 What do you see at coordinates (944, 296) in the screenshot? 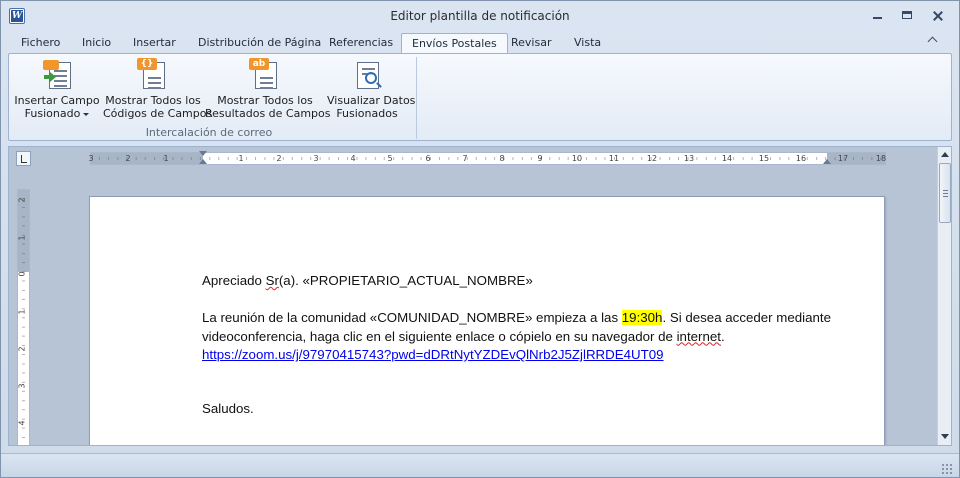
I see `vertical-scrollbar` at bounding box center [944, 296].